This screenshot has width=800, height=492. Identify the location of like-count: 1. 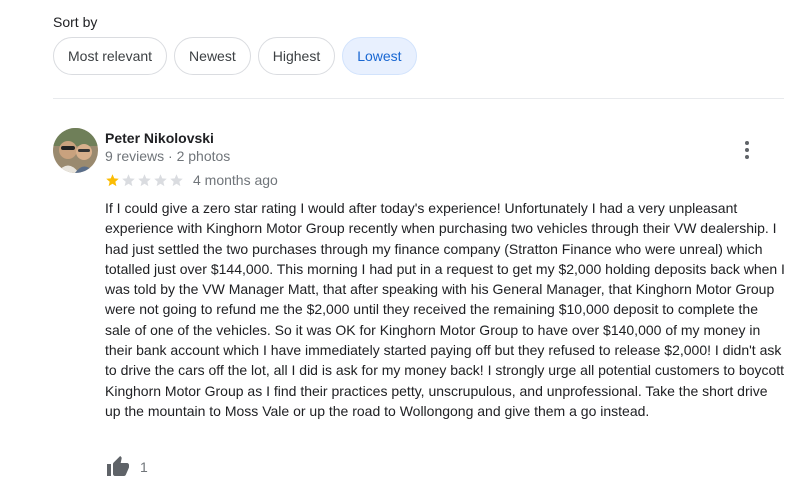
(144, 467).